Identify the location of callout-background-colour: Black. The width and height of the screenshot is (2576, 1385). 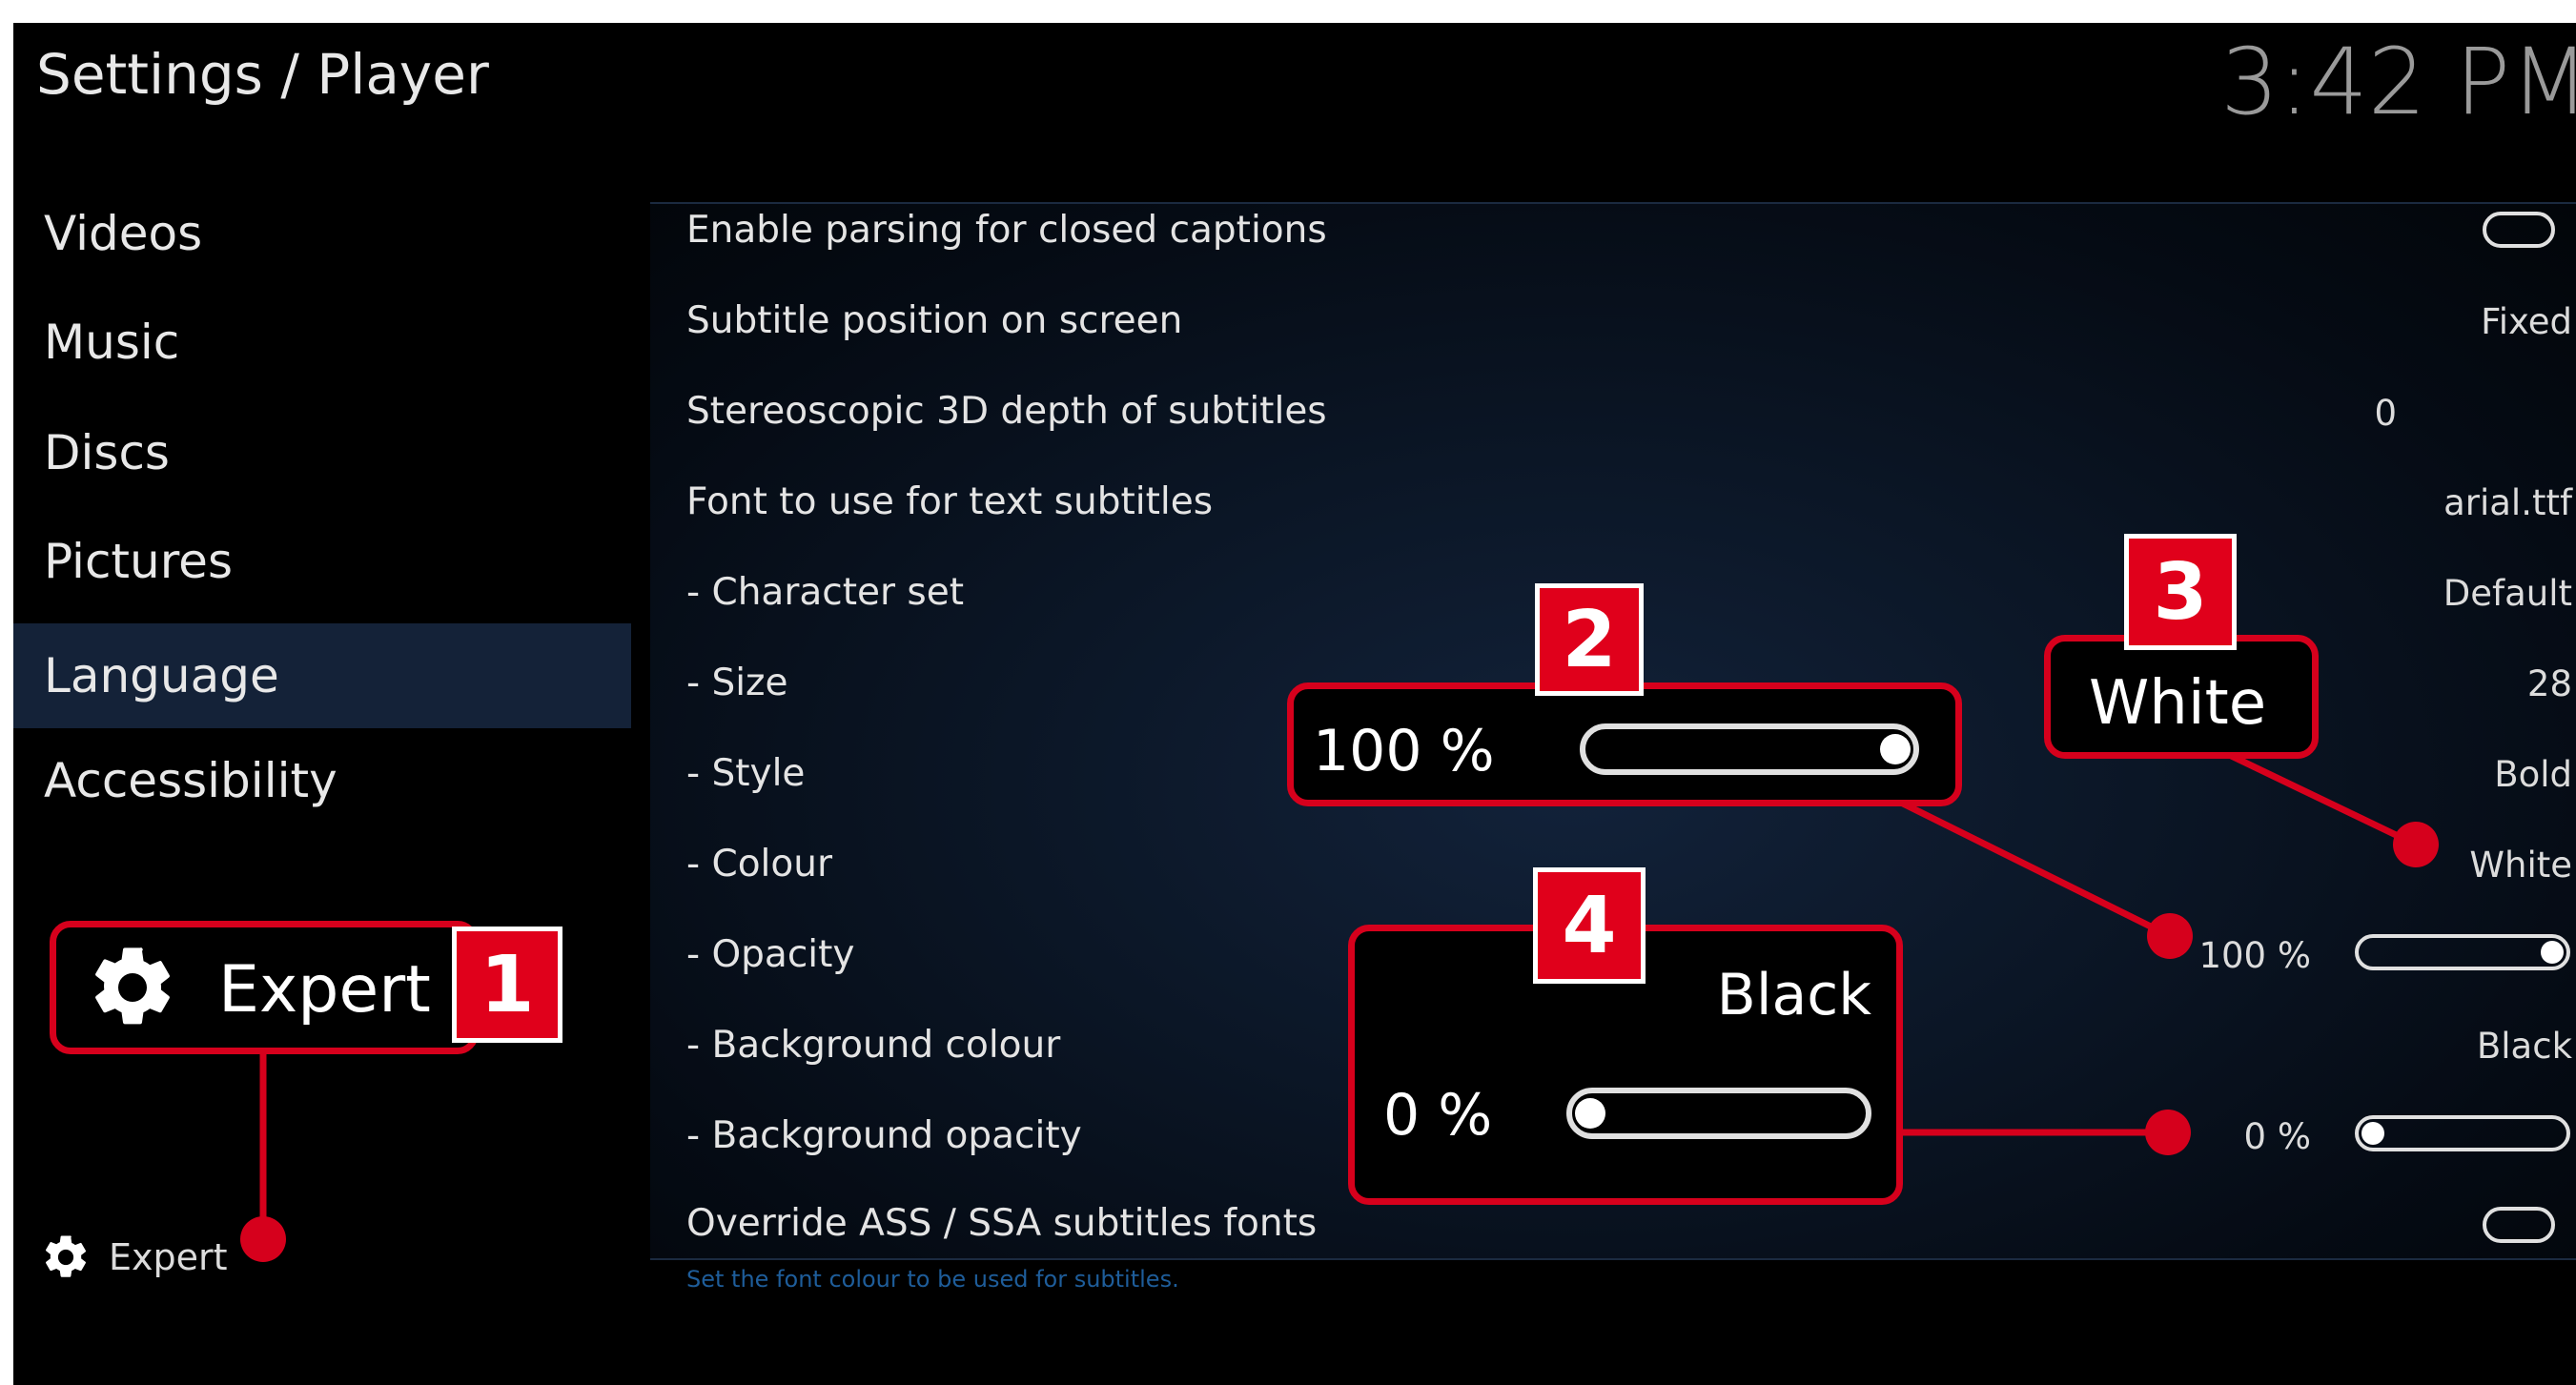
(1793, 995).